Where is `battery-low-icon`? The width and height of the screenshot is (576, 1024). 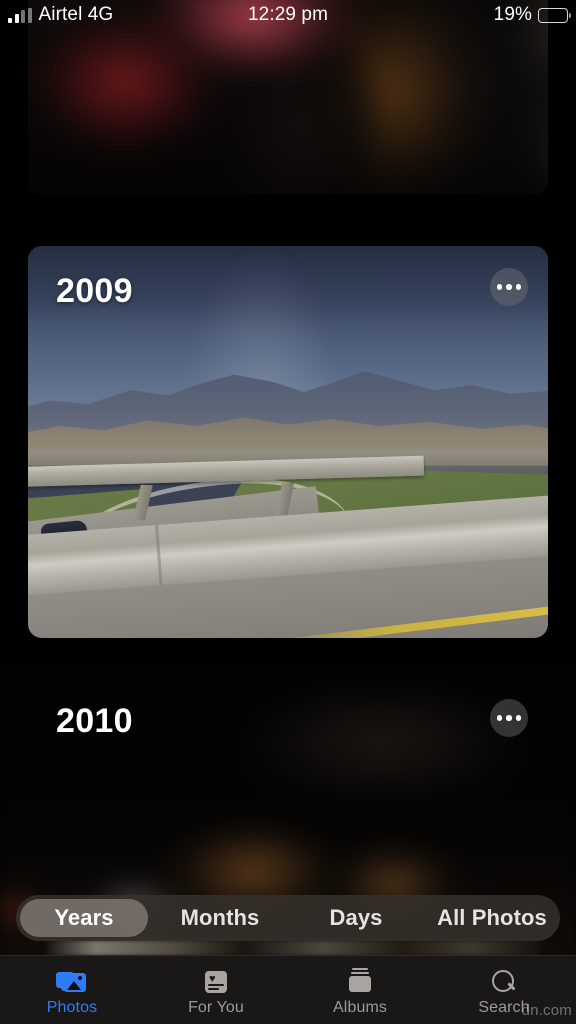
battery-low-icon is located at coordinates (554, 15).